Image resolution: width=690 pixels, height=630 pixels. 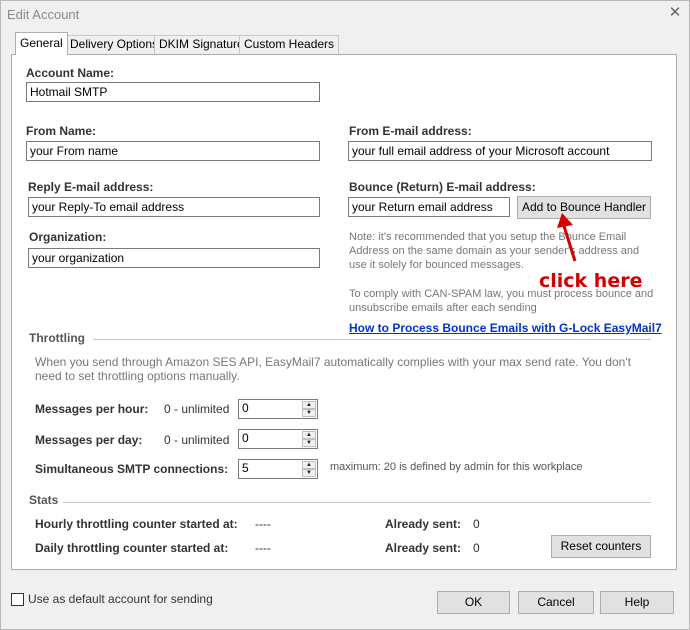 What do you see at coordinates (41, 43) in the screenshot?
I see `tab-general: General` at bounding box center [41, 43].